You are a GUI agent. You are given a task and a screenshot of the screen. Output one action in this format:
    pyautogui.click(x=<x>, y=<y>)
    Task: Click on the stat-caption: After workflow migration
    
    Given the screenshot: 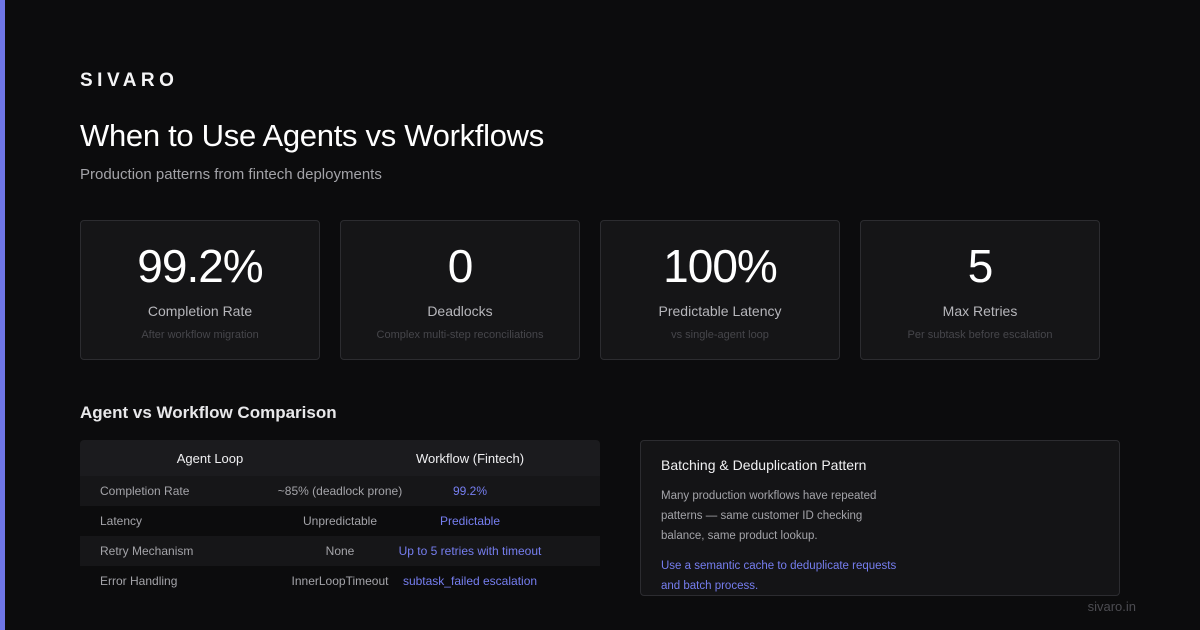 What is the action you would take?
    pyautogui.click(x=200, y=335)
    